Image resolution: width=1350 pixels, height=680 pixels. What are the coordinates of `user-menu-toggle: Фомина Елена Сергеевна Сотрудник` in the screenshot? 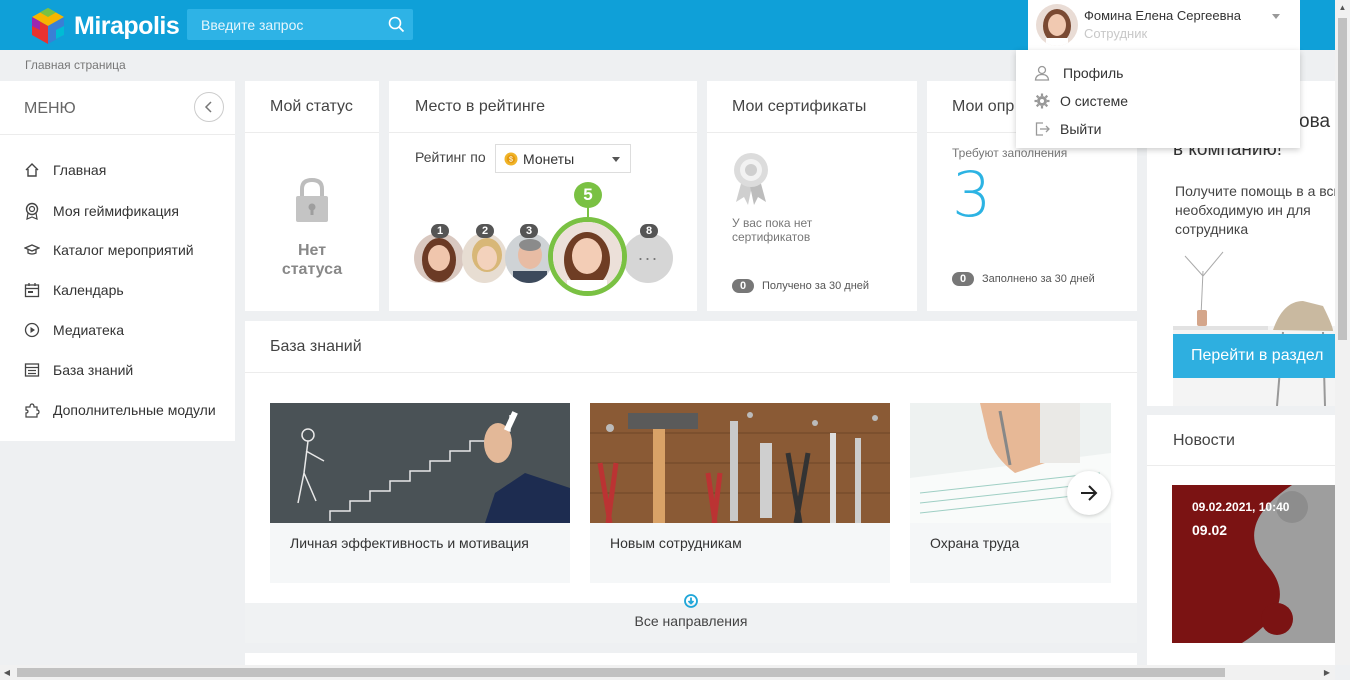 It's located at (1164, 25).